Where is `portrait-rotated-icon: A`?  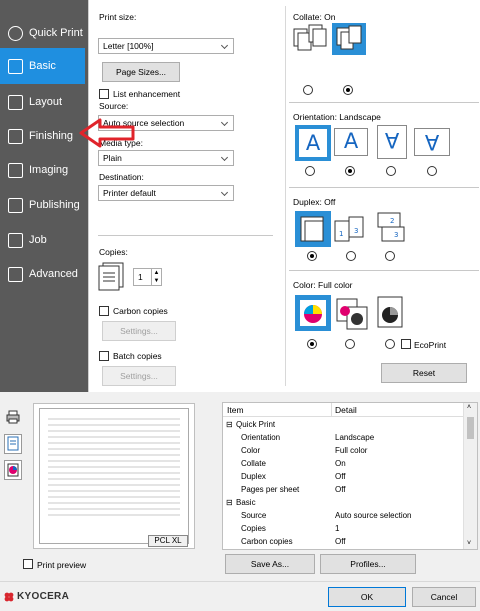 portrait-rotated-icon: A is located at coordinates (392, 142).